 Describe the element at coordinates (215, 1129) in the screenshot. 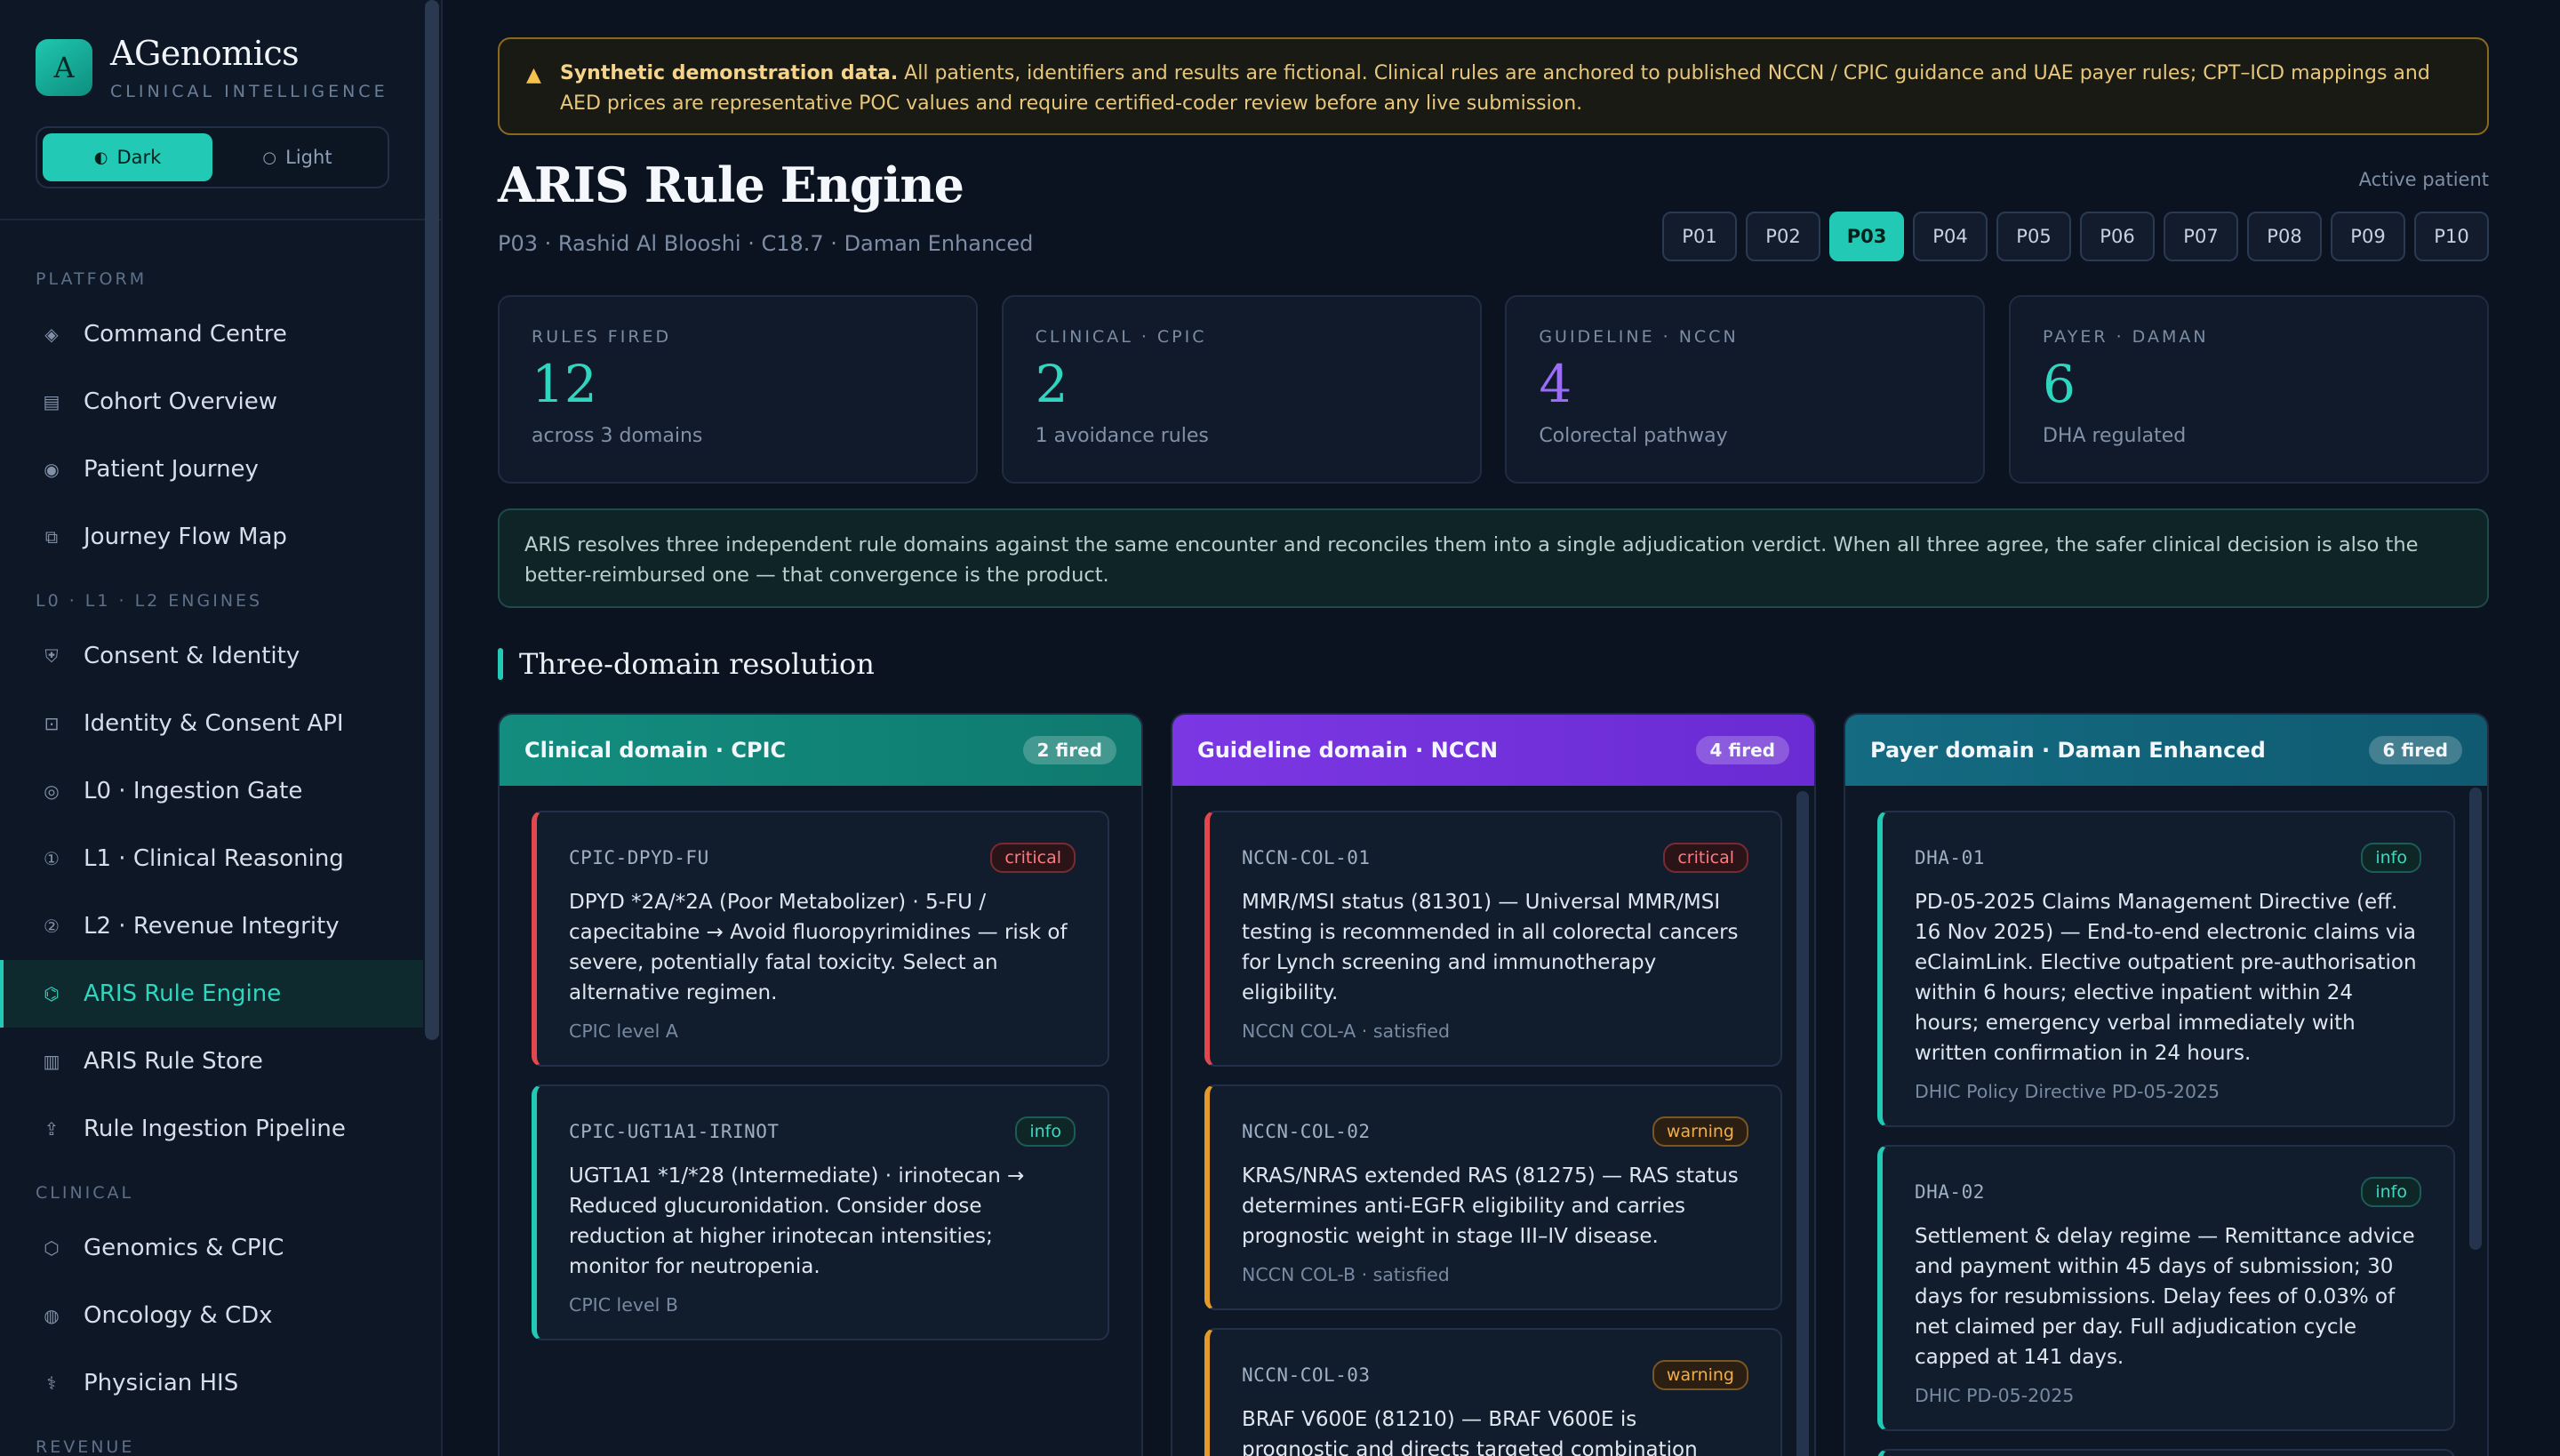

I see `sidebar-item-label: Rule Ingestion Pipeline` at that location.